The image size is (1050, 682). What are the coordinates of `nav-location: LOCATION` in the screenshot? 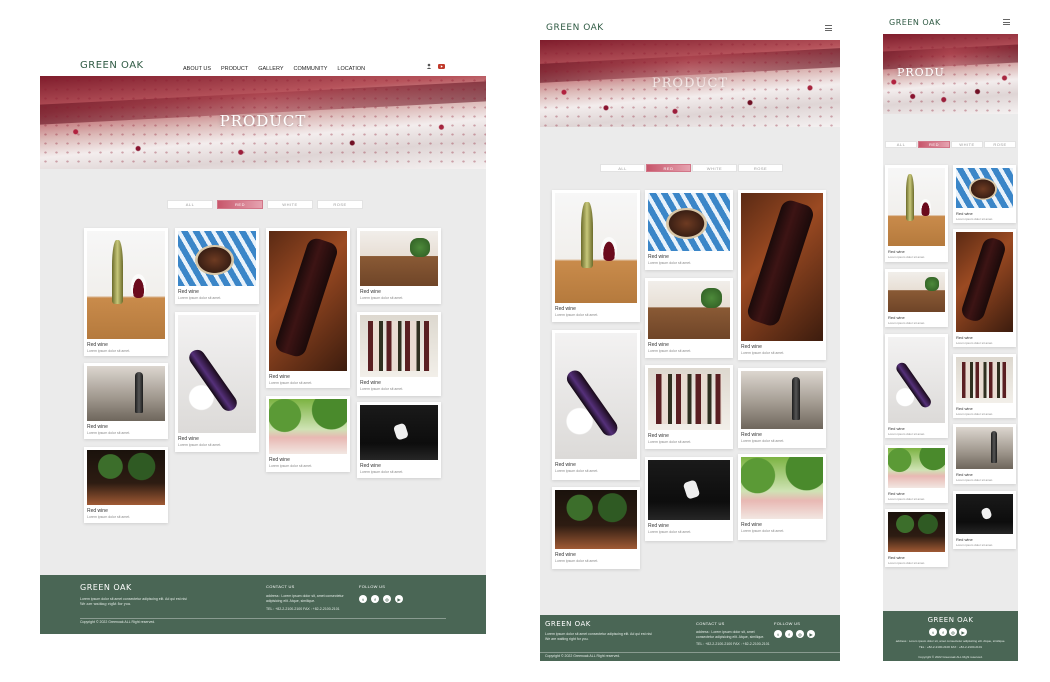 It's located at (351, 69).